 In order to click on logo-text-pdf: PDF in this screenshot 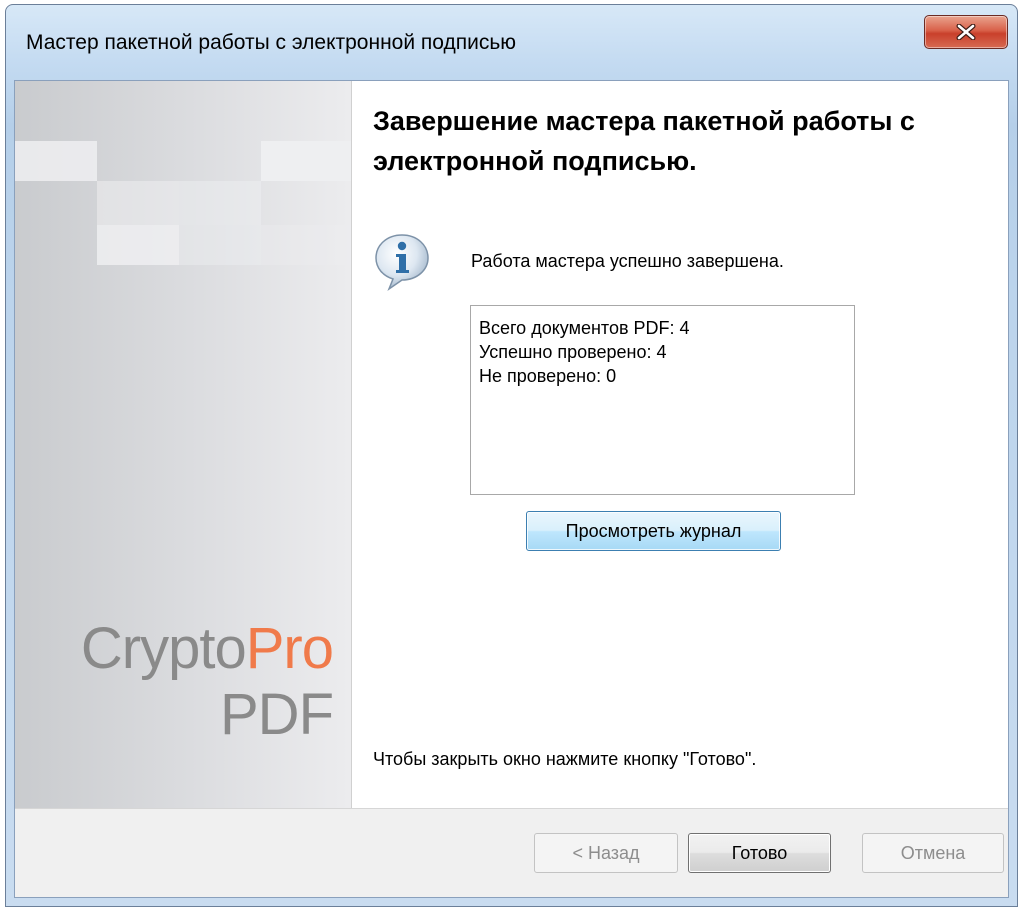, I will do `click(277, 714)`.